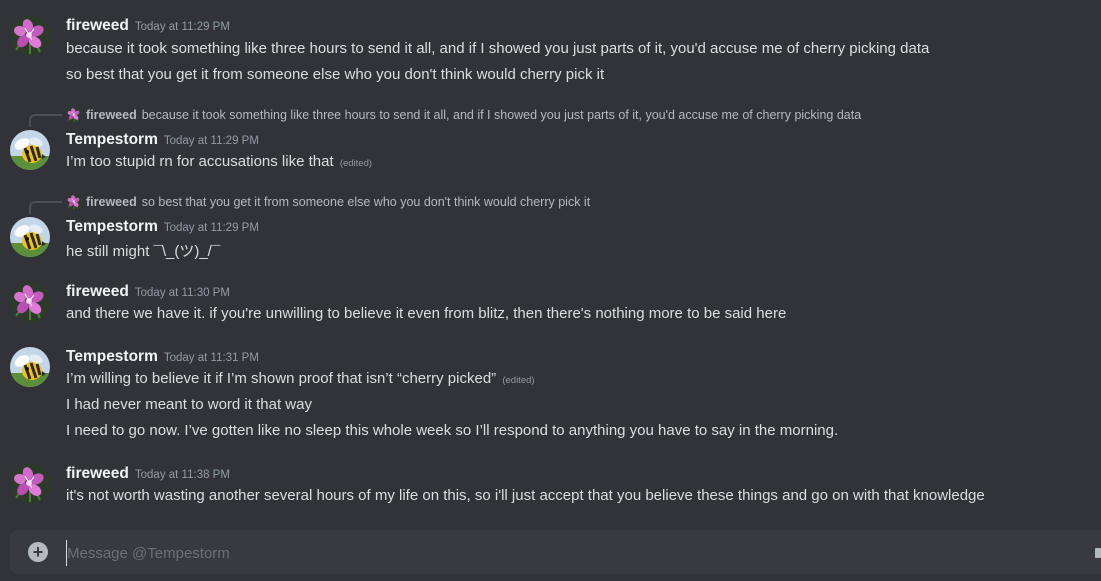 Image resolution: width=1101 pixels, height=581 pixels. I want to click on message-line: I had never meant to word it that way, so click(189, 404).